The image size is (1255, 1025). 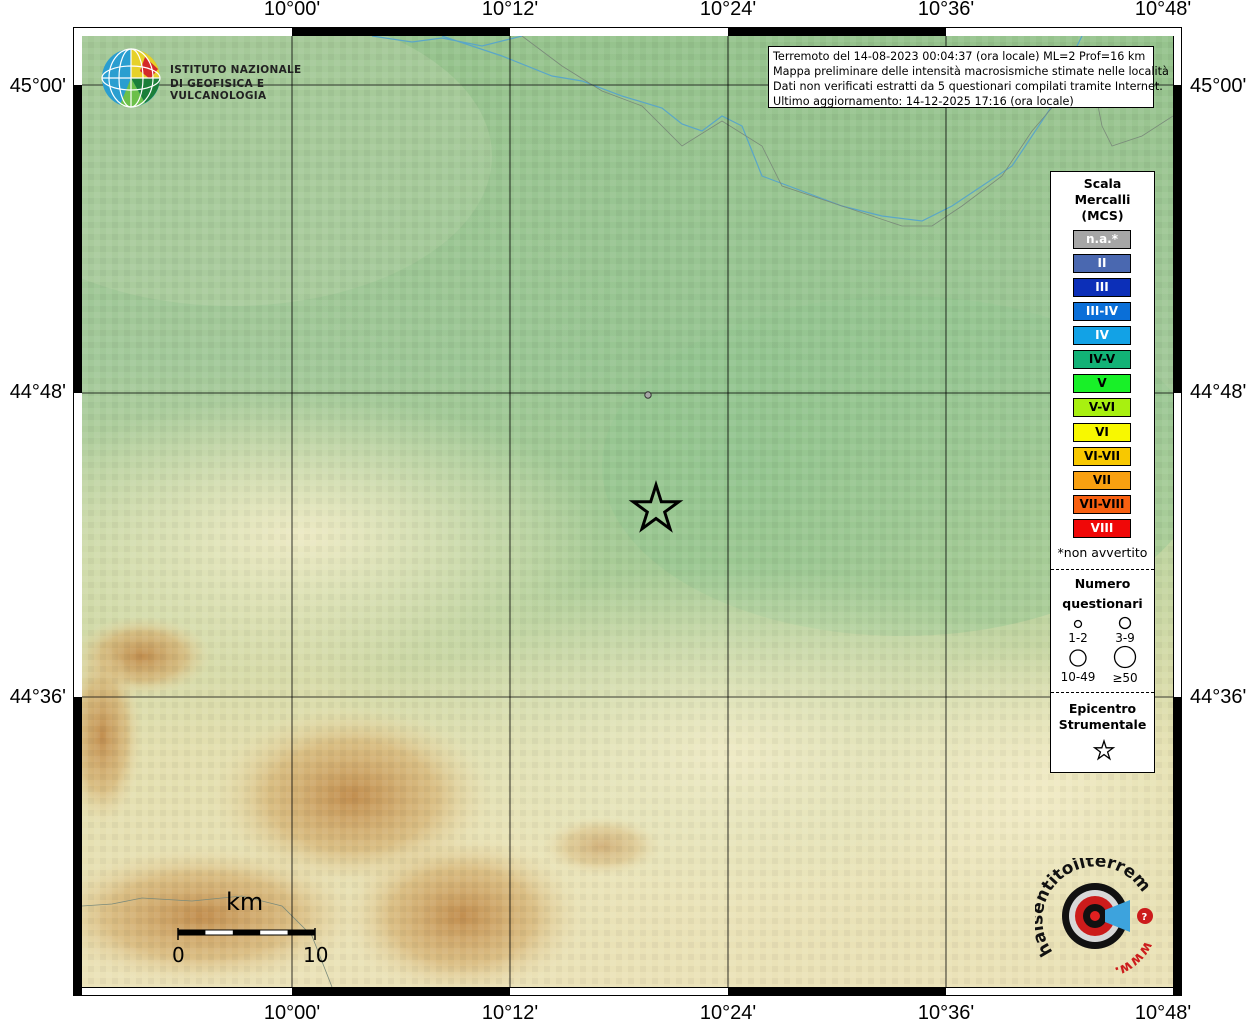 What do you see at coordinates (1125, 638) in the screenshot?
I see `legend-size-3-9: 3-9` at bounding box center [1125, 638].